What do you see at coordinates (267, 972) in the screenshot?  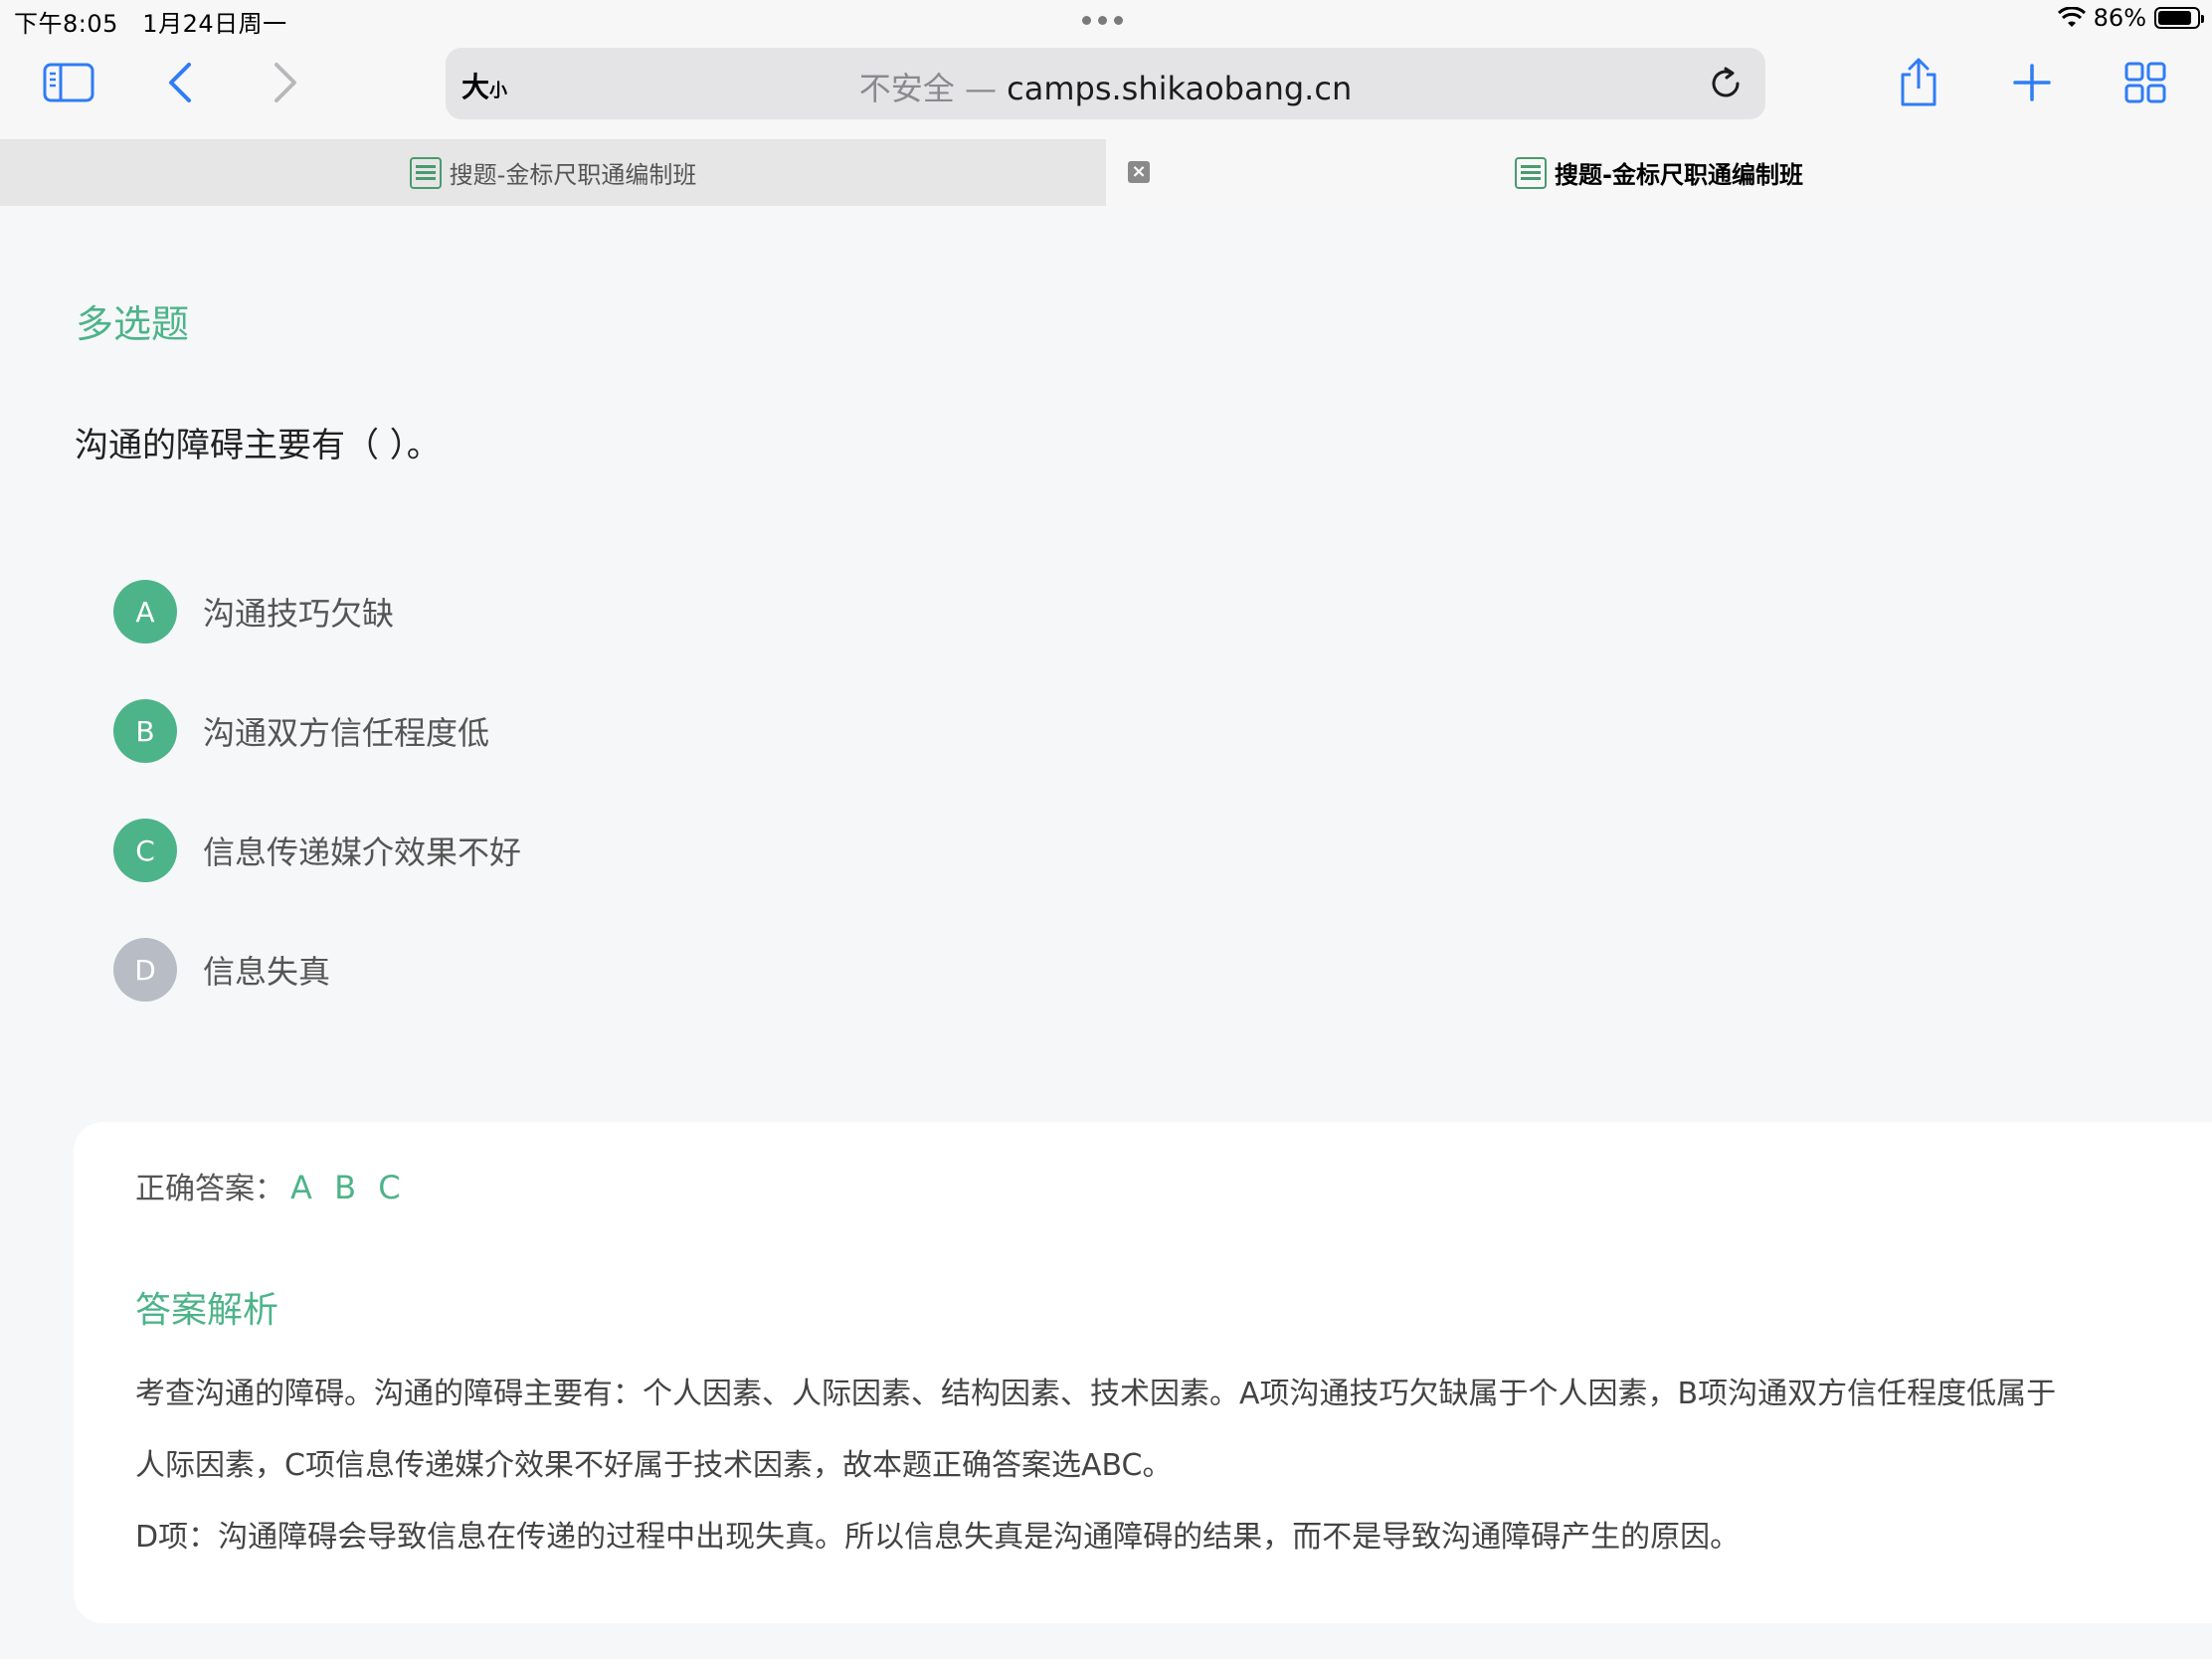 I see `option-text: 信息失真` at bounding box center [267, 972].